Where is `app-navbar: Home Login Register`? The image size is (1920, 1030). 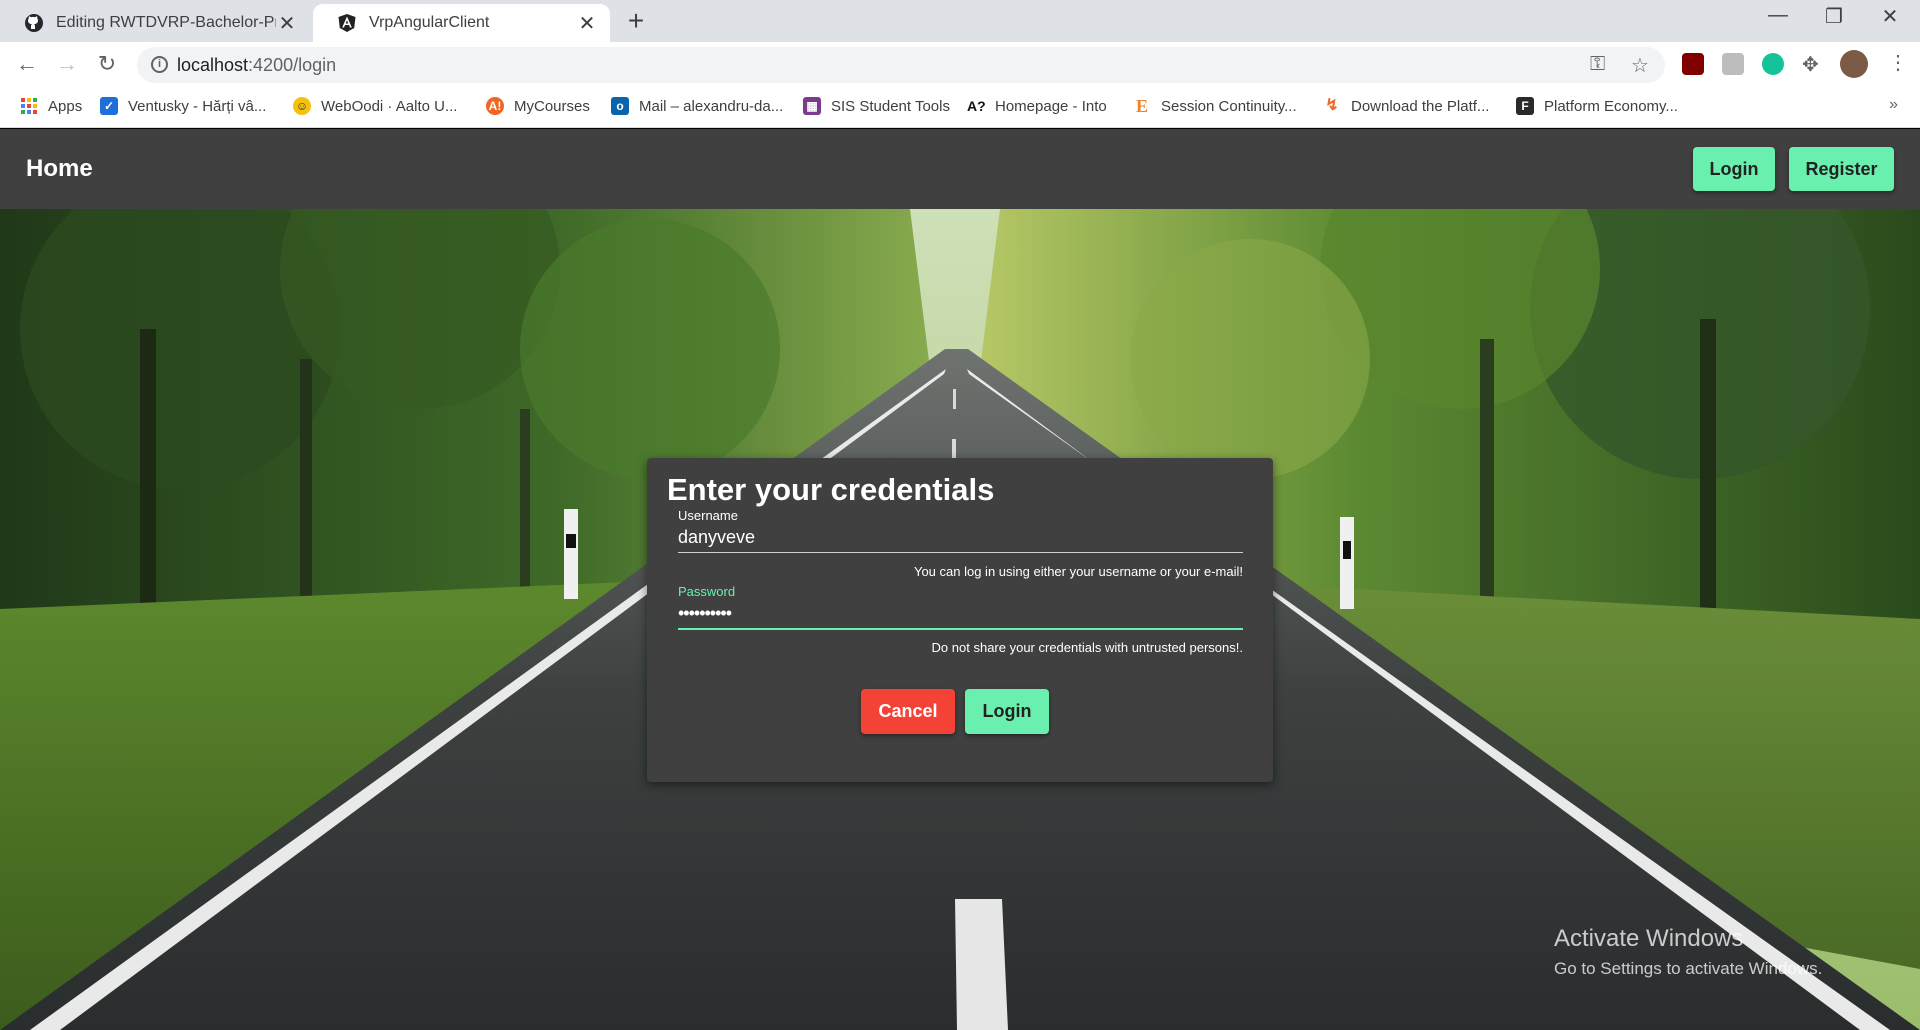
app-navbar: Home Login Register is located at coordinates (960, 169).